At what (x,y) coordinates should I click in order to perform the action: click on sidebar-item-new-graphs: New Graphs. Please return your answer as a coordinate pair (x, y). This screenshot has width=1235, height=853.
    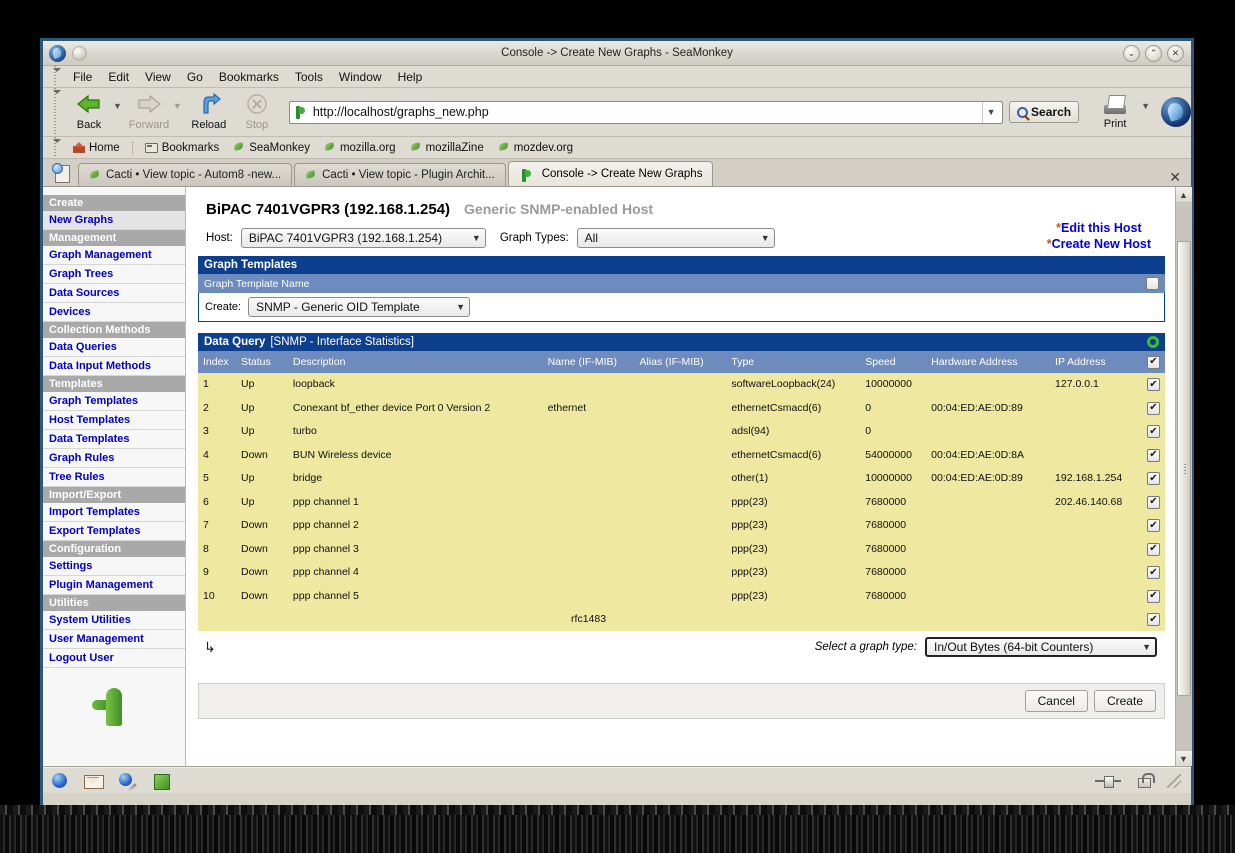
    Looking at the image, I should click on (114, 220).